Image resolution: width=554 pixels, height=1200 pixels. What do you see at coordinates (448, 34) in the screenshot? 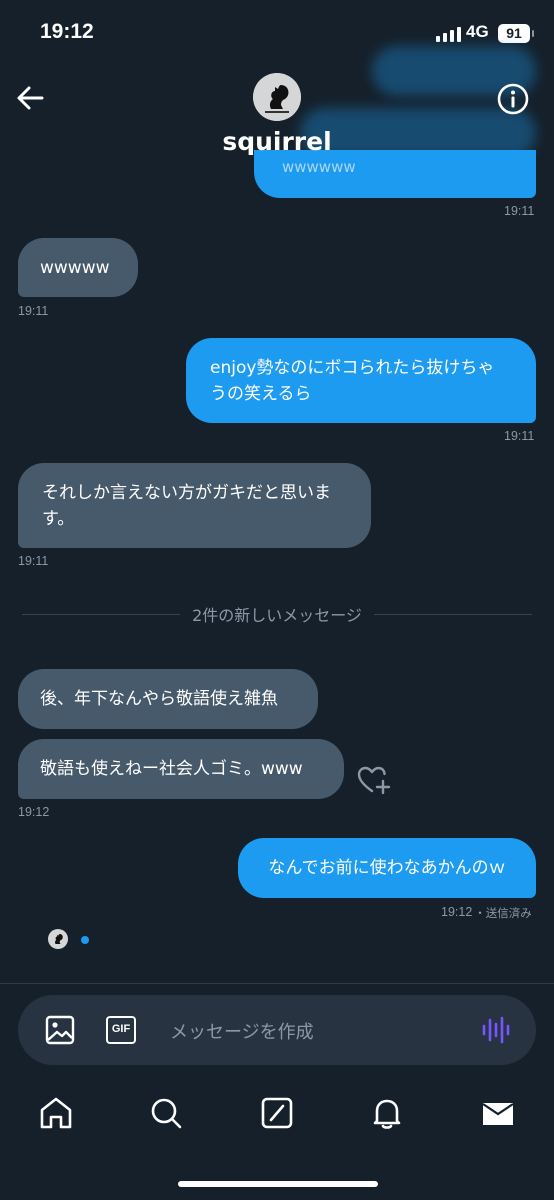
I see `signal-icon` at bounding box center [448, 34].